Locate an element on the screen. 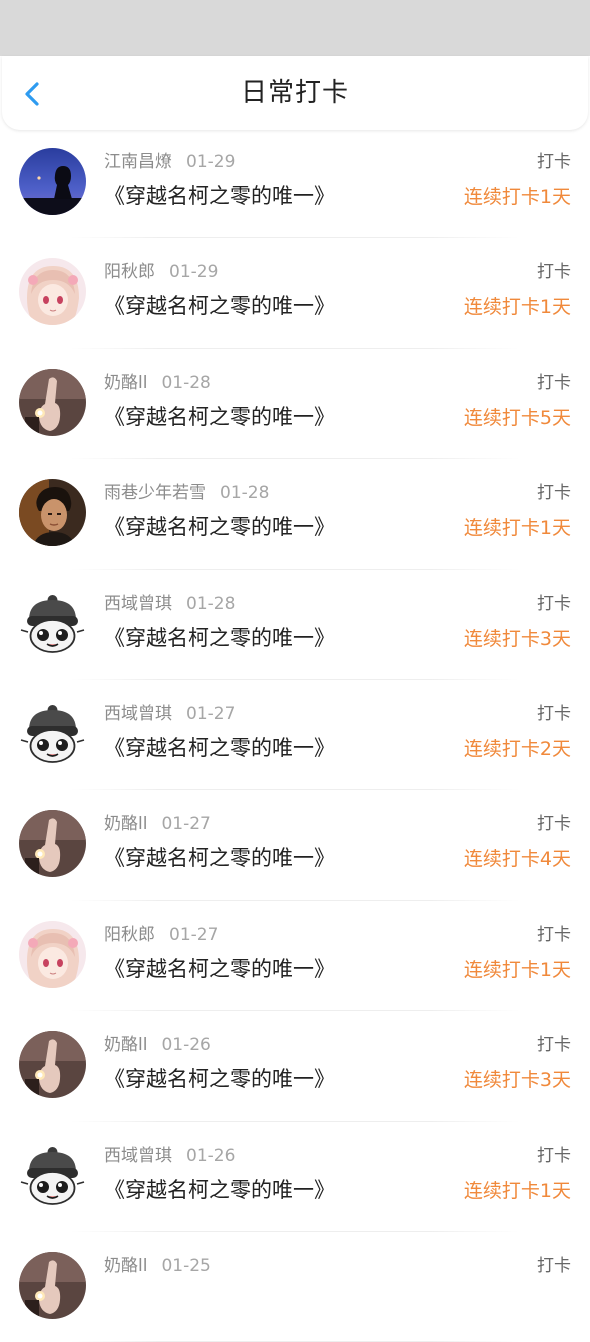  checkin-row: 阳秋郎 01-29 《穿越名柯之零的唯一》 打卡 连续打卡1天 is located at coordinates (295, 293).